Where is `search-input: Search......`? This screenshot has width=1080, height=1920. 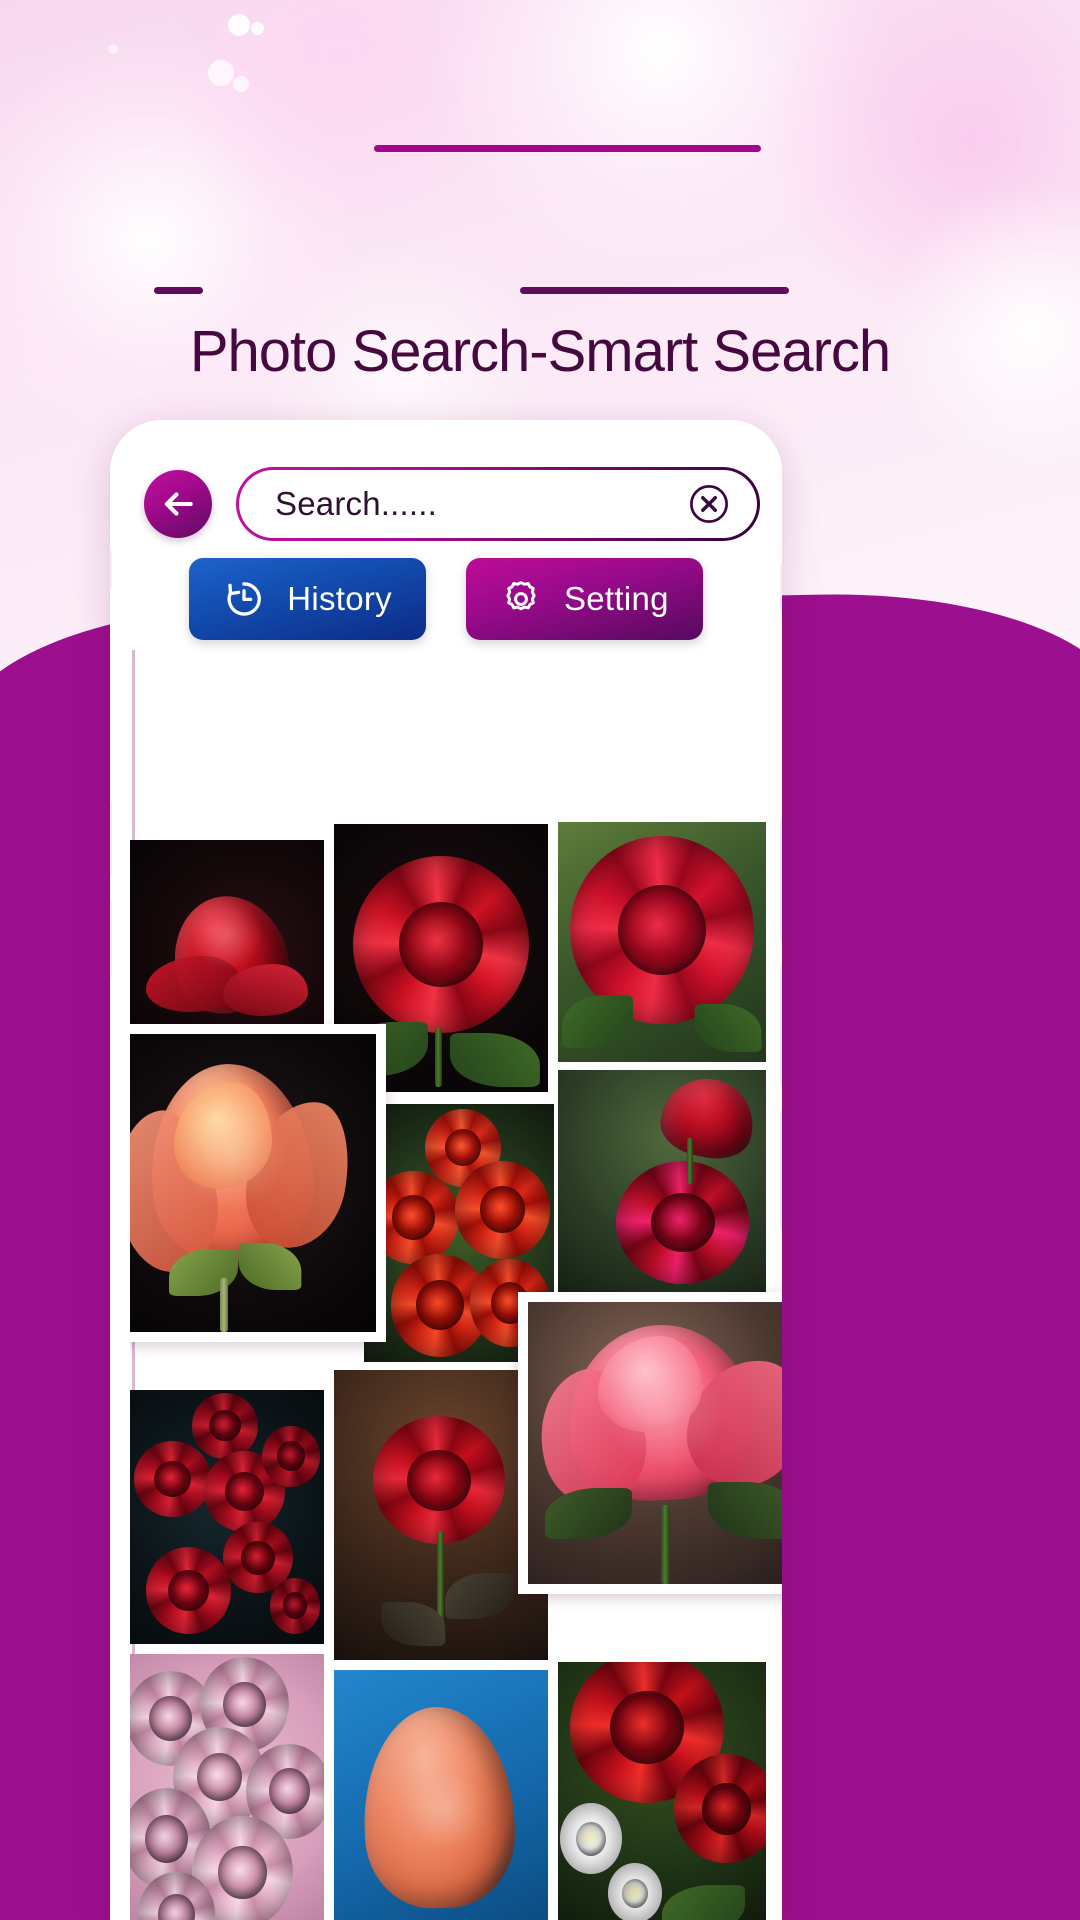
search-input: Search...... is located at coordinates (498, 504).